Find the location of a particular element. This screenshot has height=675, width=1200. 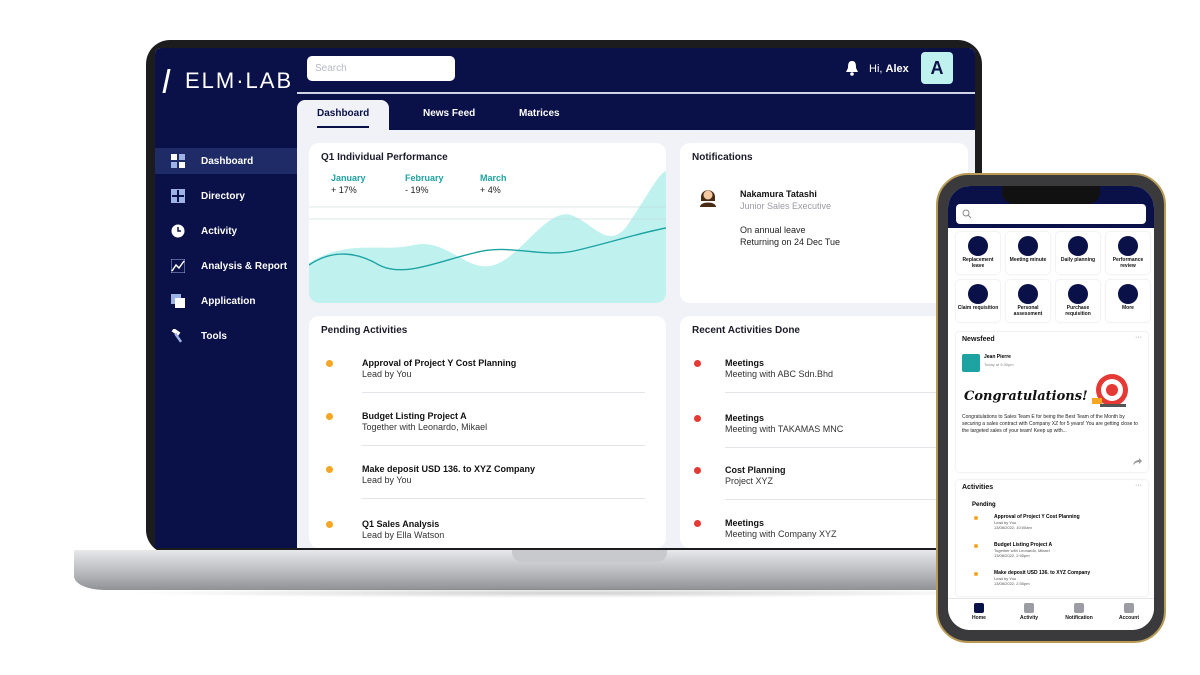

phone-tab-activity: Activity is located at coordinates (1029, 612).